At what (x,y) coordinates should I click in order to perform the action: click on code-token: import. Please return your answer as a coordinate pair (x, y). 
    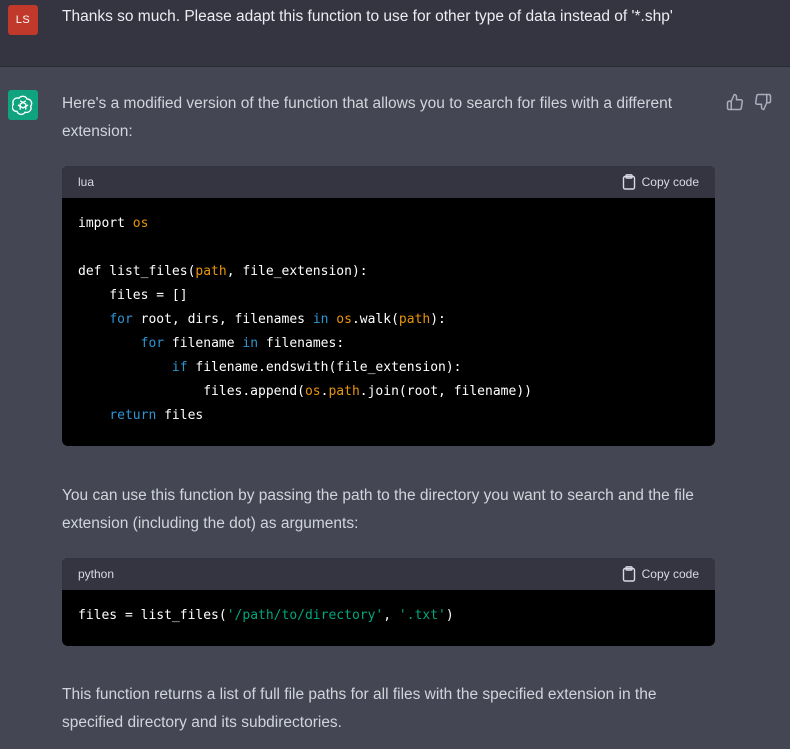
    Looking at the image, I should click on (105, 223).